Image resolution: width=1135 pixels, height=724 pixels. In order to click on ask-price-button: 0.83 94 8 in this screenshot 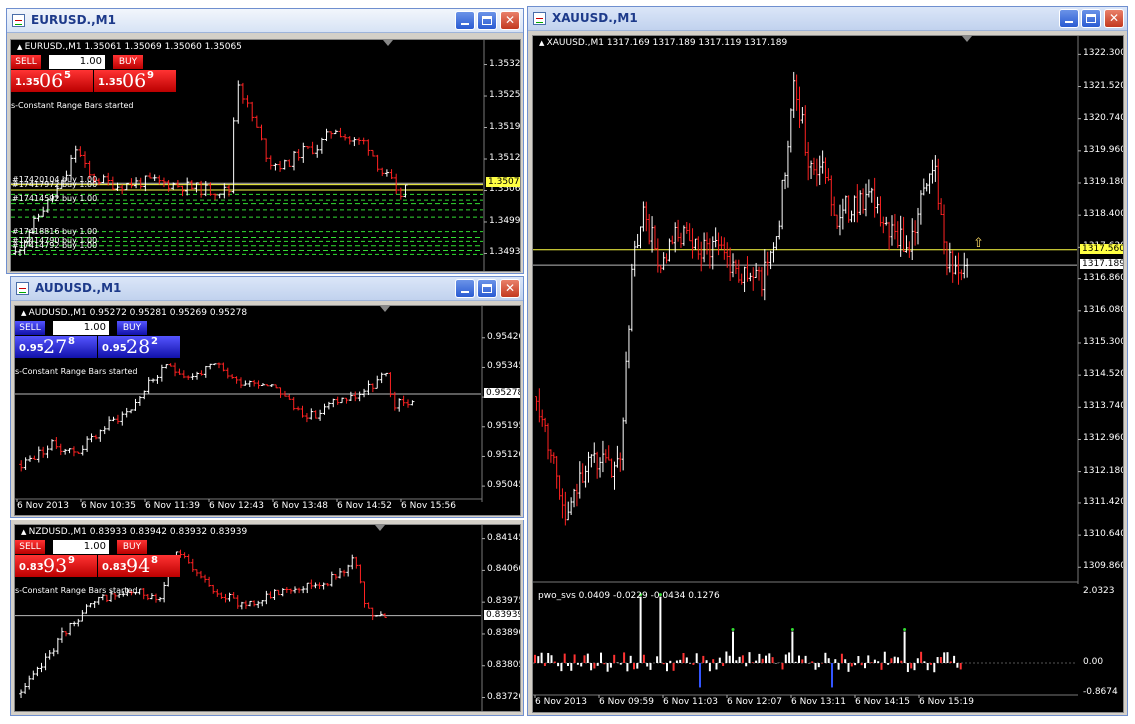, I will do `click(139, 566)`.